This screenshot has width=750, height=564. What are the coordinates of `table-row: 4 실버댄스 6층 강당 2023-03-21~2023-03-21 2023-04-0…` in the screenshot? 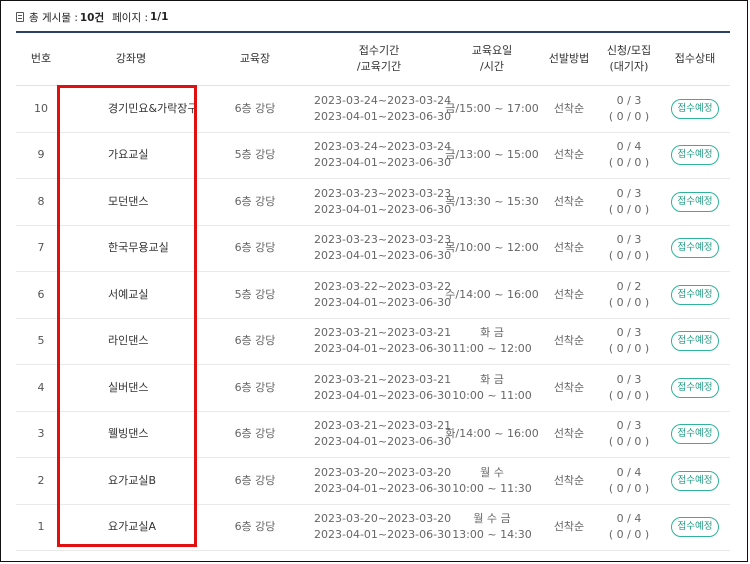 It's located at (373, 388).